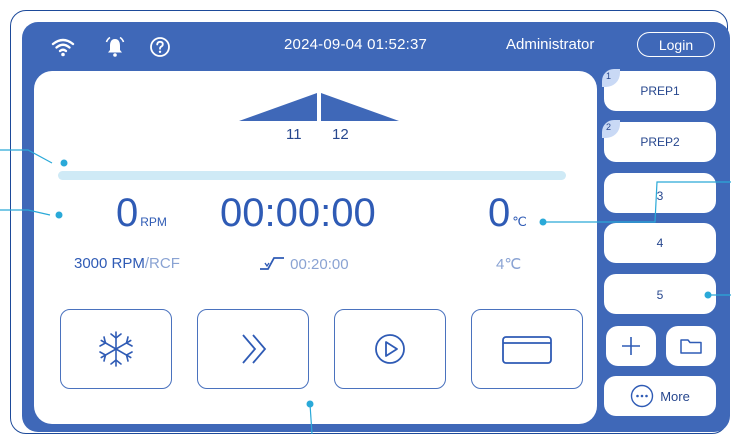  Describe the element at coordinates (25, 212) in the screenshot. I see `callout-speed-line` at that location.